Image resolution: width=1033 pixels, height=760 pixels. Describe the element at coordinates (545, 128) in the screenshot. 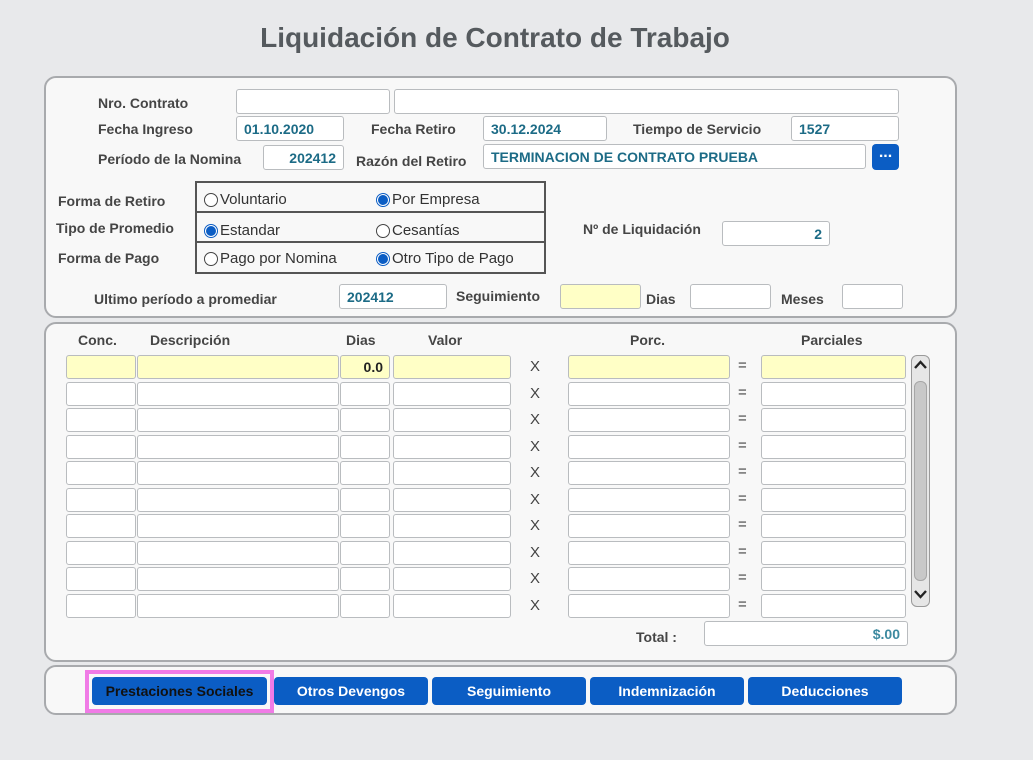

I see `fecha-retiro-field: 30.12.2024` at that location.